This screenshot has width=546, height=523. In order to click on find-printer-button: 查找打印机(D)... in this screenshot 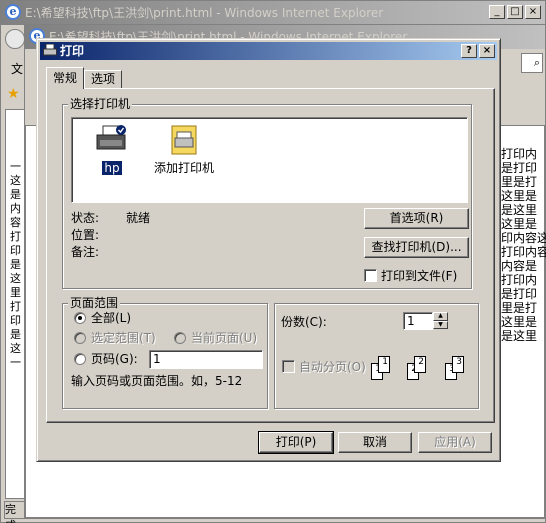, I will do `click(416, 247)`.